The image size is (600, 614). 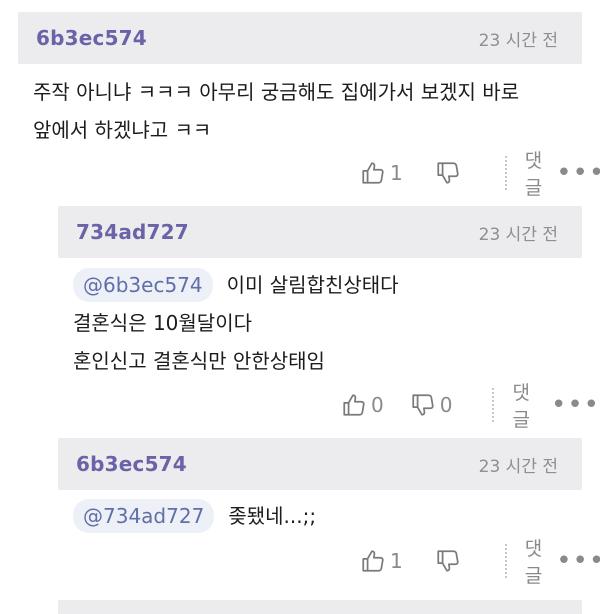 I want to click on comment-line: @734ad727 좆됐네...;;, so click(x=194, y=516).